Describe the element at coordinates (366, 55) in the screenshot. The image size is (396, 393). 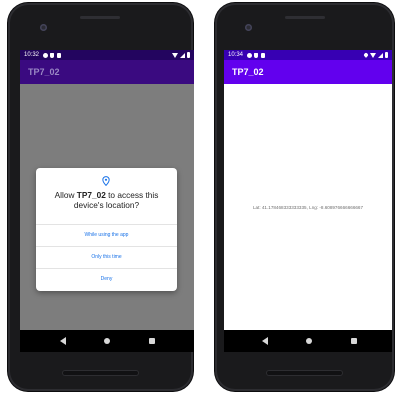
I see `location-icon` at that location.